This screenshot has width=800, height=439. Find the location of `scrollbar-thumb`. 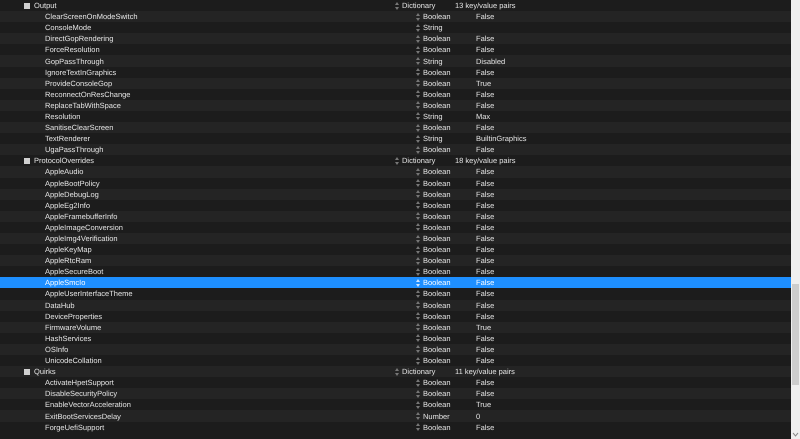

scrollbar-thumb is located at coordinates (795, 334).